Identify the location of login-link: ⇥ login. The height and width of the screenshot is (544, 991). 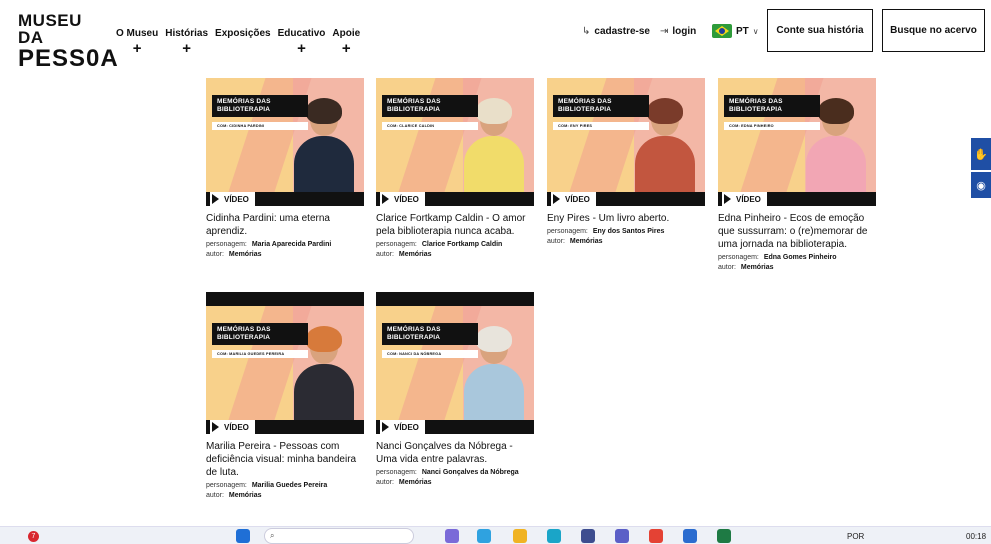
(678, 31).